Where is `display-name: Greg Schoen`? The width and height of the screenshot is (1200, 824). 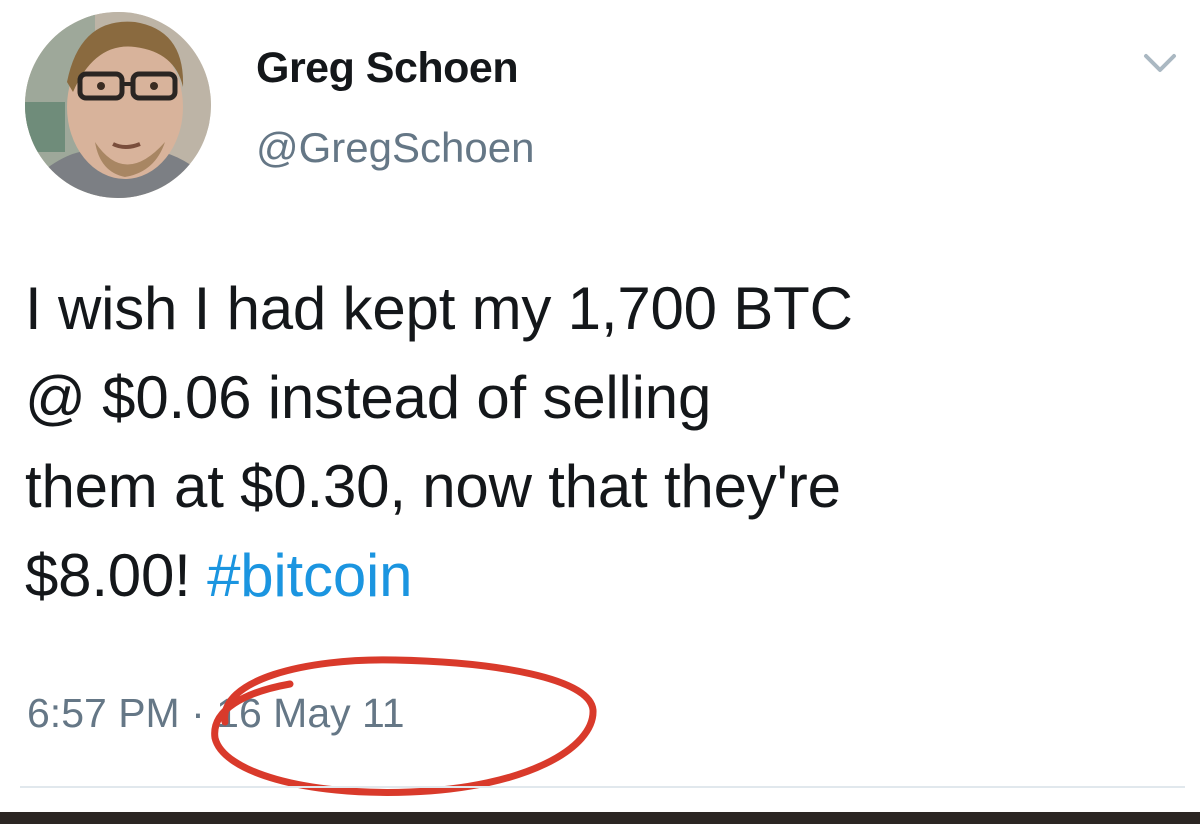
display-name: Greg Schoen is located at coordinates (387, 68).